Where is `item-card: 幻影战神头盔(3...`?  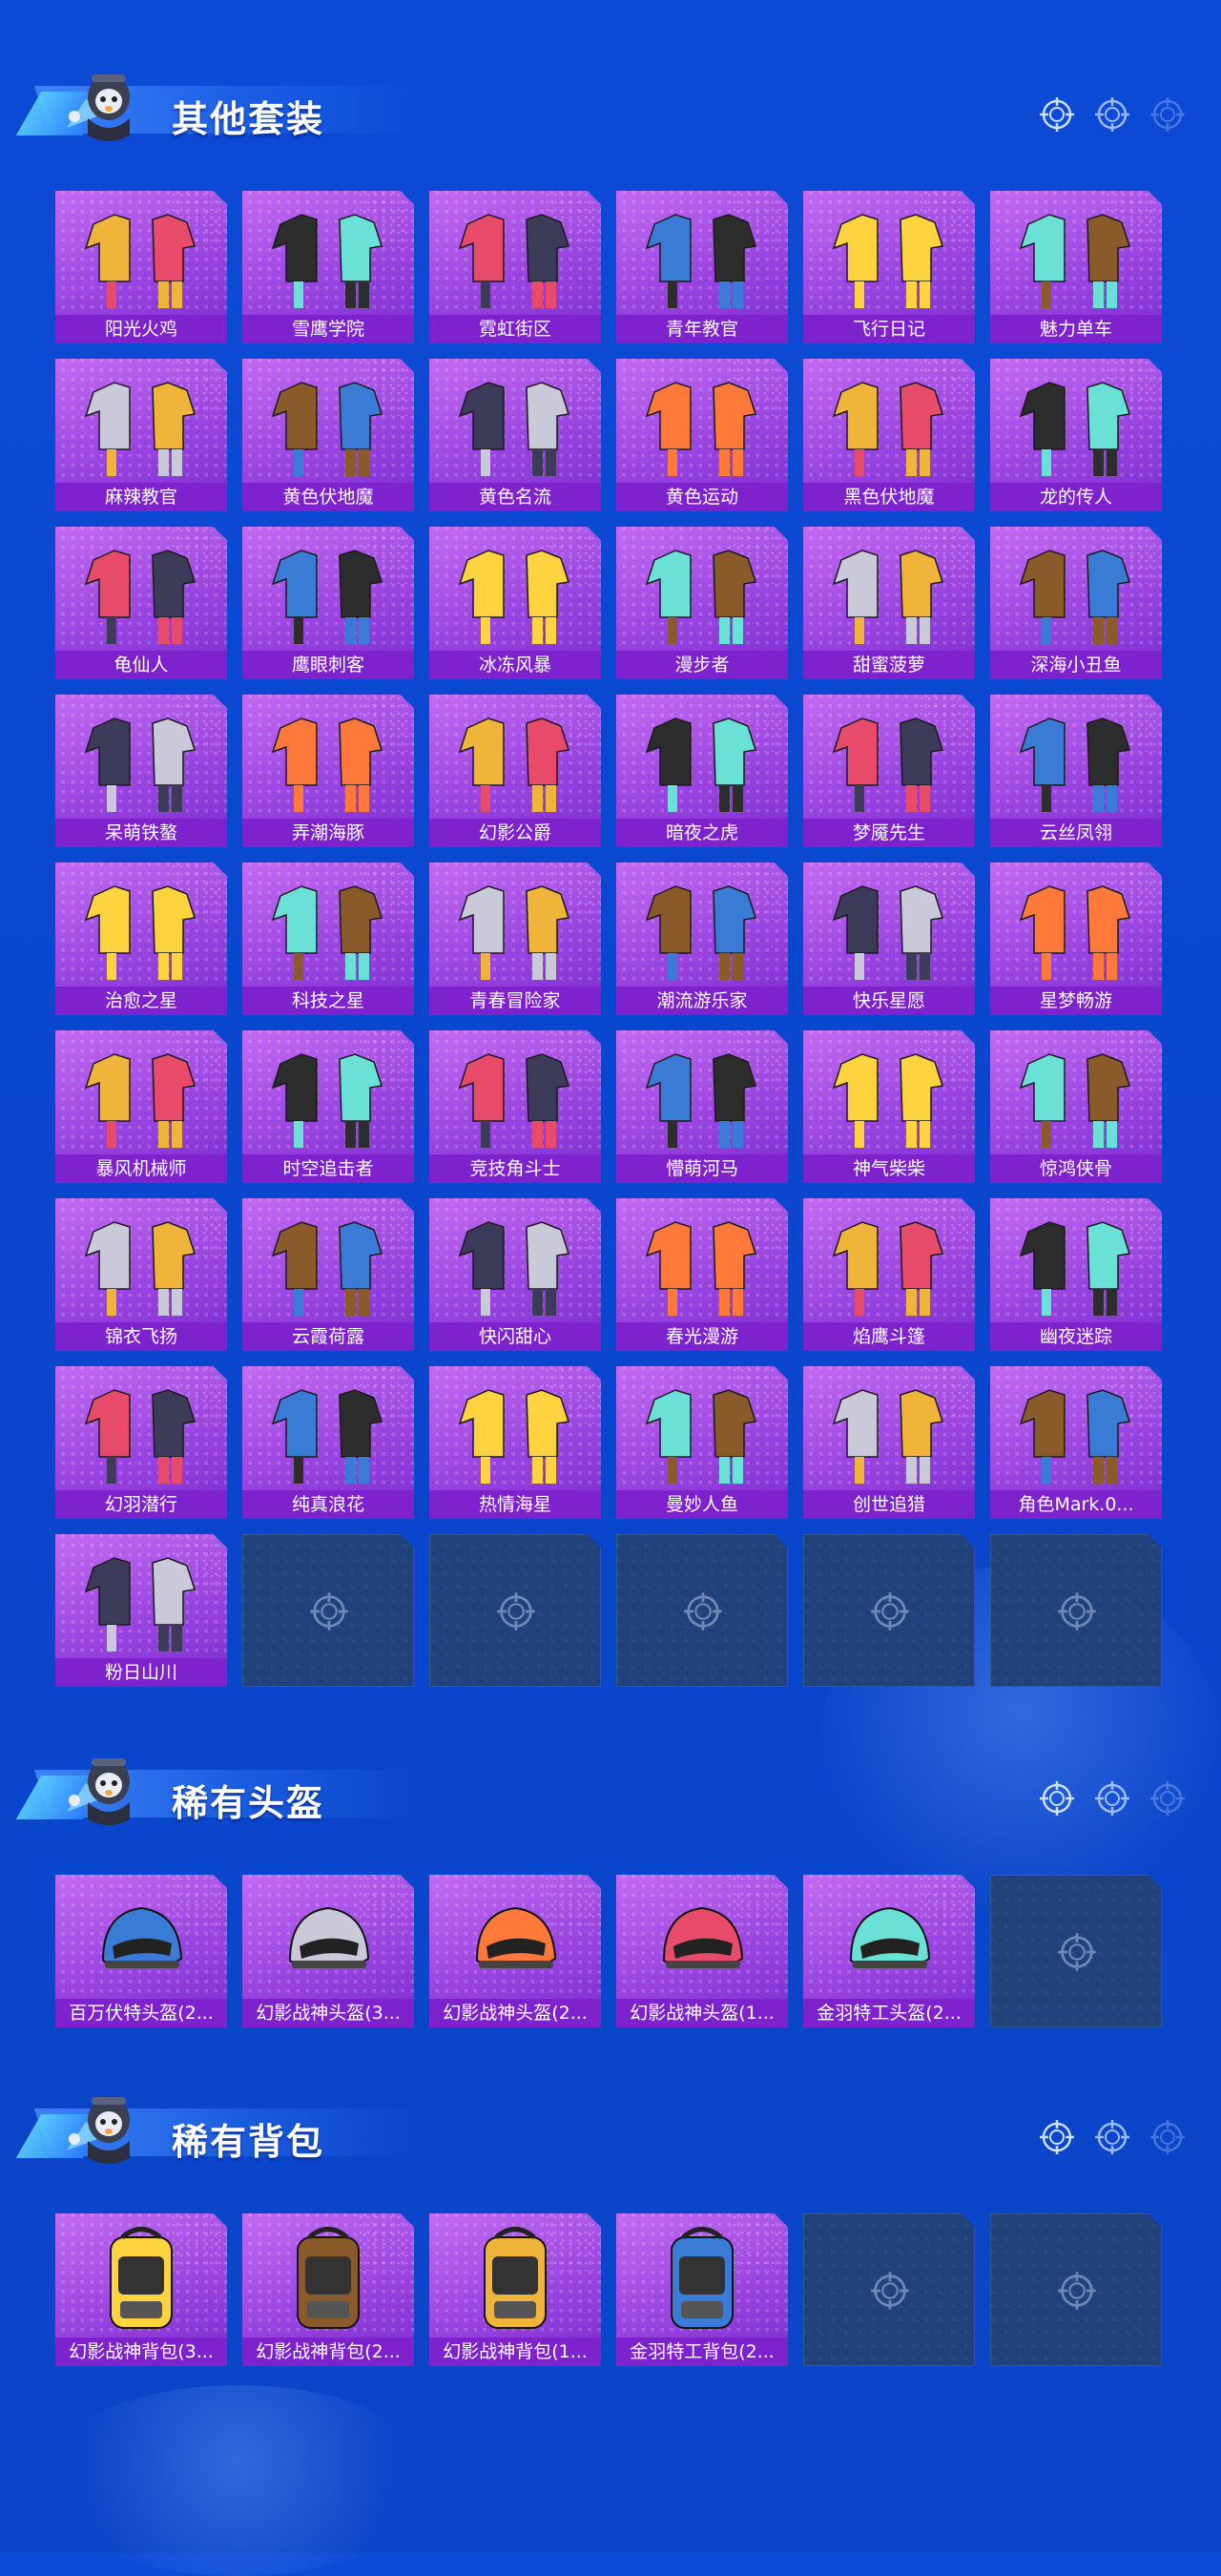 item-card: 幻影战神头盔(3... is located at coordinates (328, 1951).